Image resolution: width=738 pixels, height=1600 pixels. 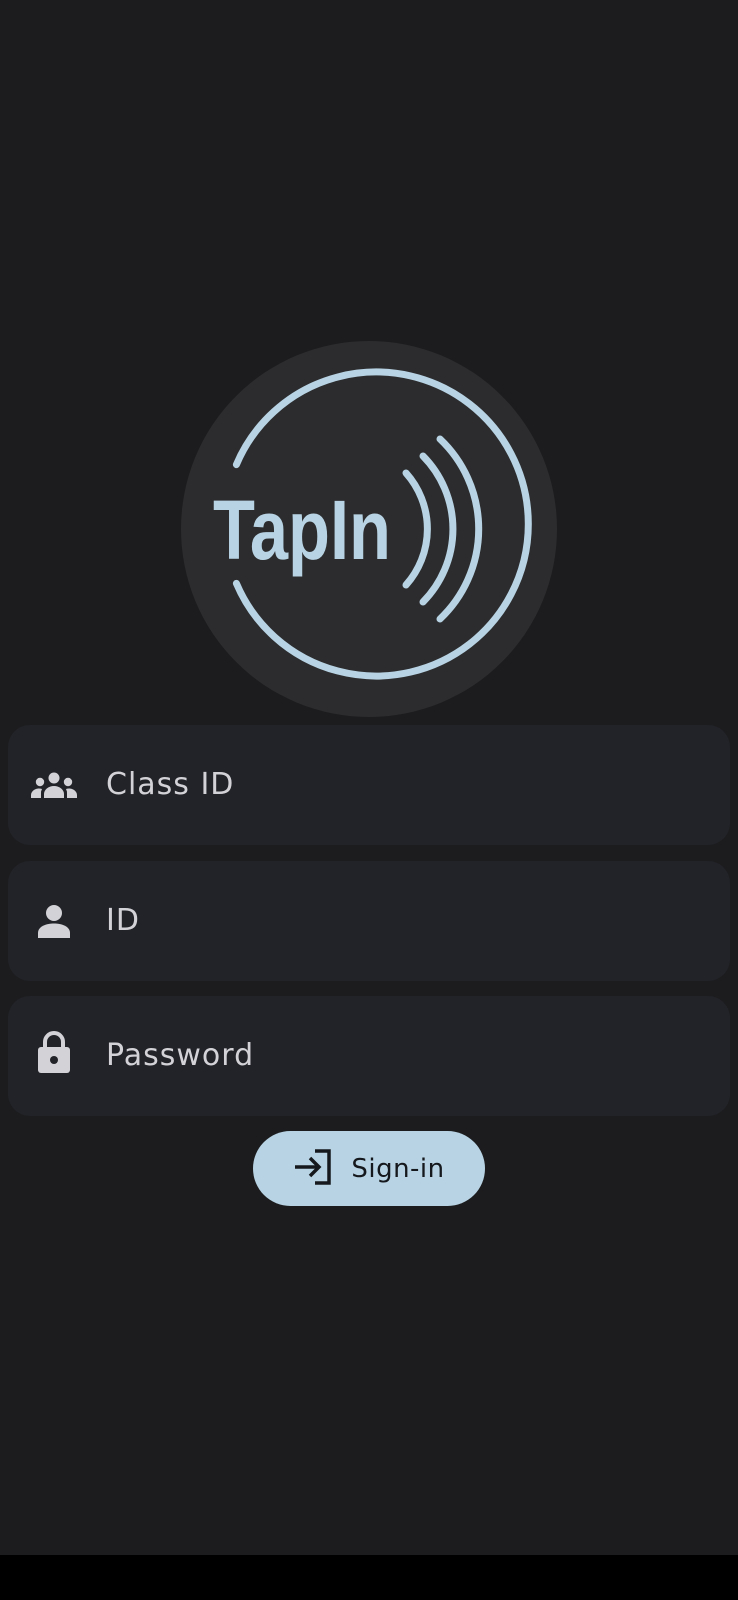 What do you see at coordinates (369, 785) in the screenshot?
I see `class-id-field: Class ID` at bounding box center [369, 785].